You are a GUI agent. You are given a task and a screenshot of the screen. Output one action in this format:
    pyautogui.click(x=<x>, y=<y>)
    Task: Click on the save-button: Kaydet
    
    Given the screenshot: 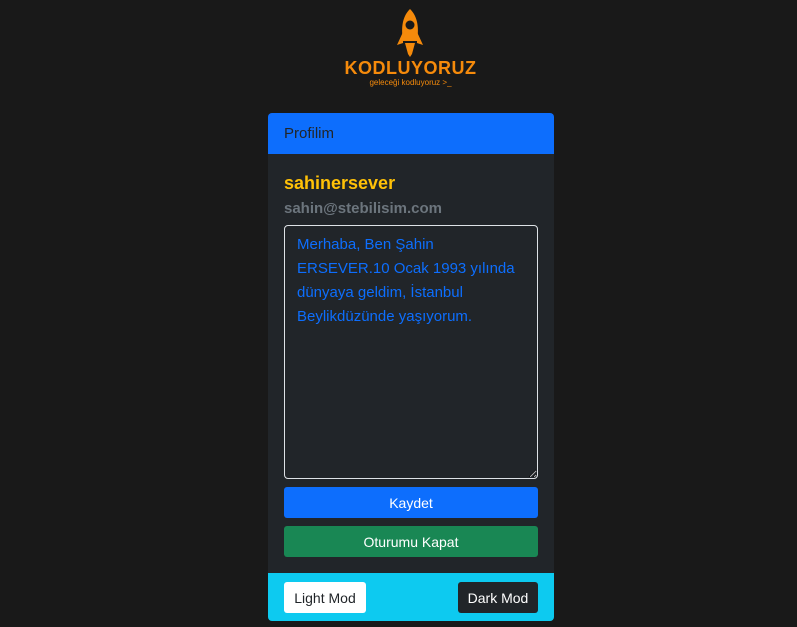 What is the action you would take?
    pyautogui.click(x=411, y=502)
    